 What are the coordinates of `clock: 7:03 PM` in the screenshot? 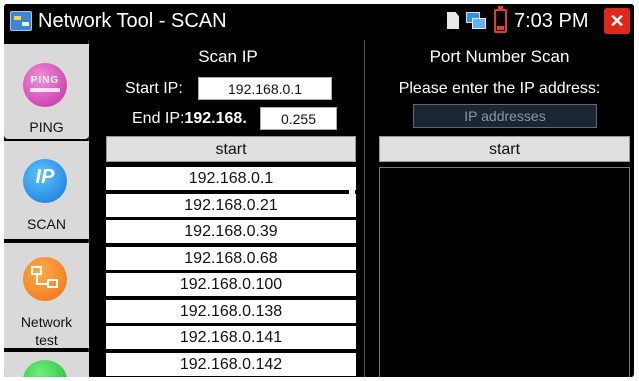 It's located at (551, 21).